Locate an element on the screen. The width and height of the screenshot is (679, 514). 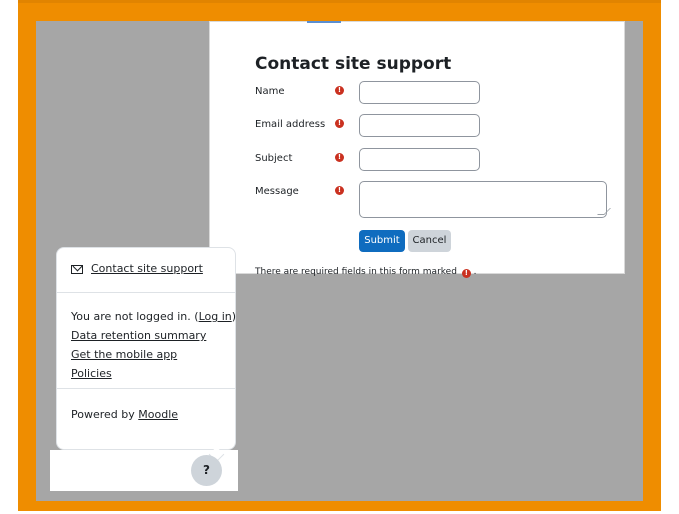
powered-by-section: Powered by Moodle is located at coordinates (153, 412).